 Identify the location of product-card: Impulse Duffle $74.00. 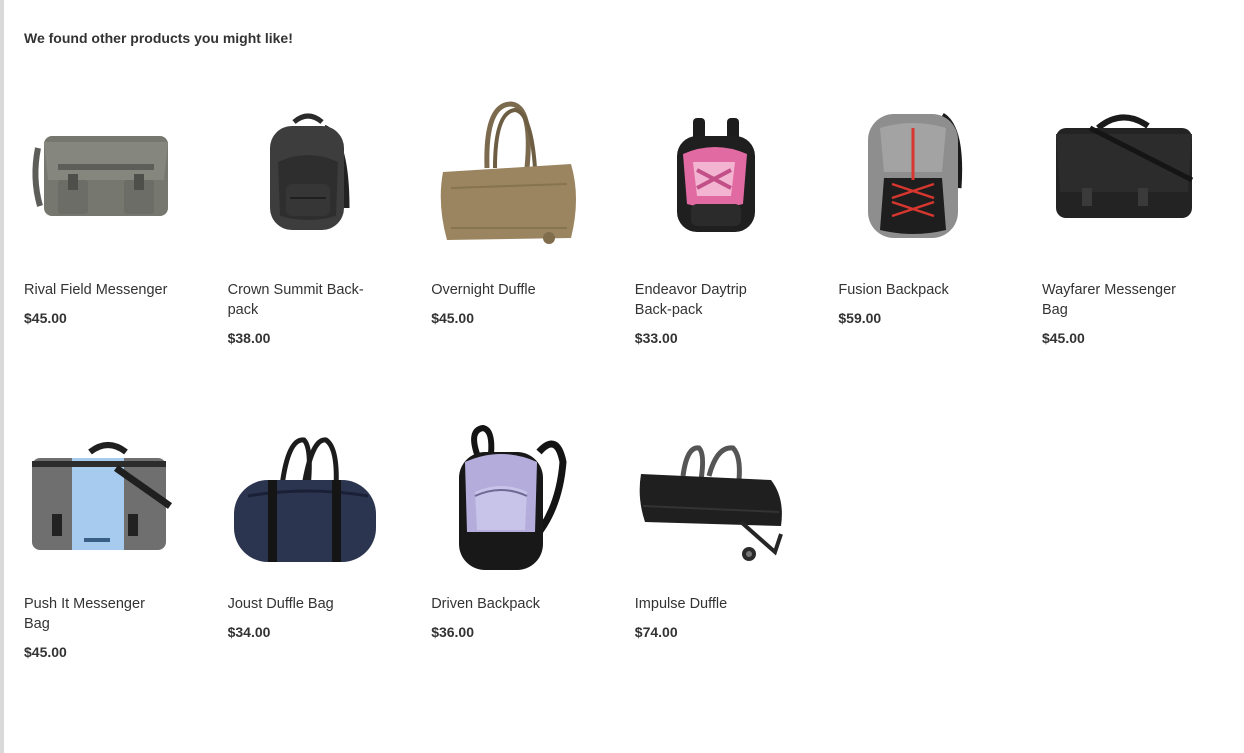
(720, 559).